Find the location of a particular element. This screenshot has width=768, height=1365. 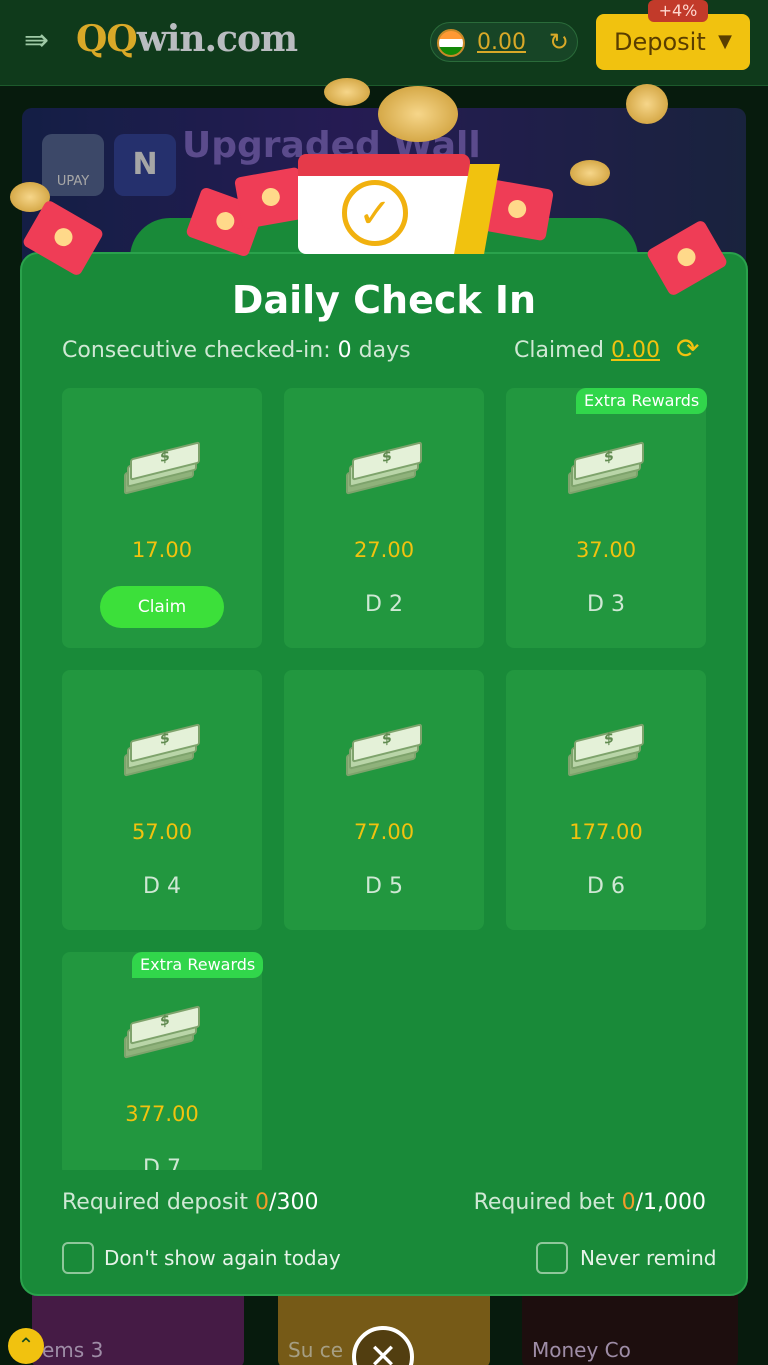

refresh-icon: ⟳ is located at coordinates (692, 350).